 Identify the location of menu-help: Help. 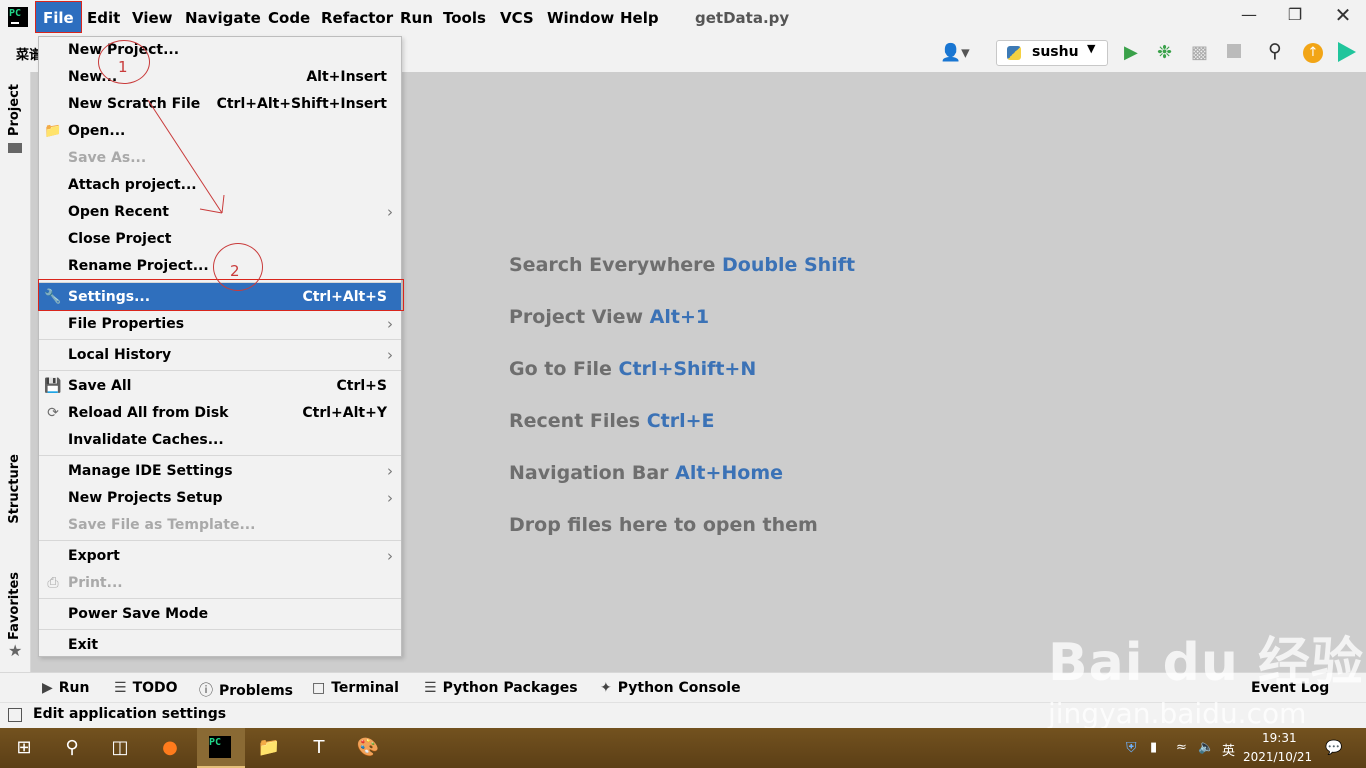
(639, 18).